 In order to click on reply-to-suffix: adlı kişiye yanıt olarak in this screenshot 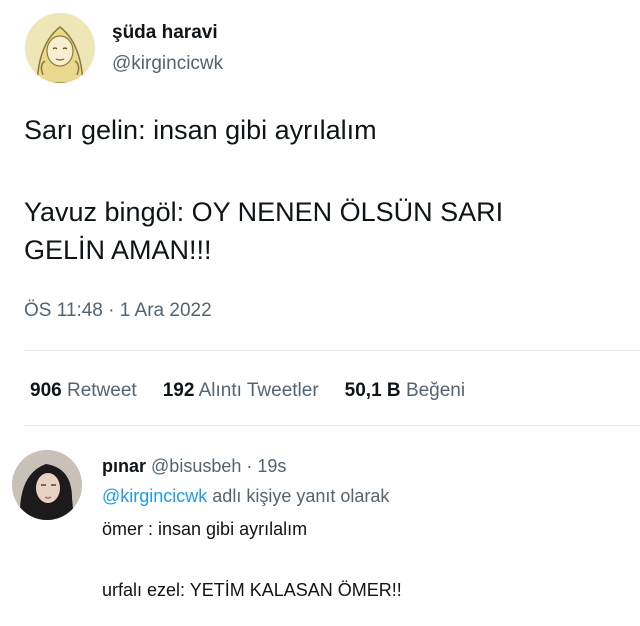, I will do `click(298, 496)`.